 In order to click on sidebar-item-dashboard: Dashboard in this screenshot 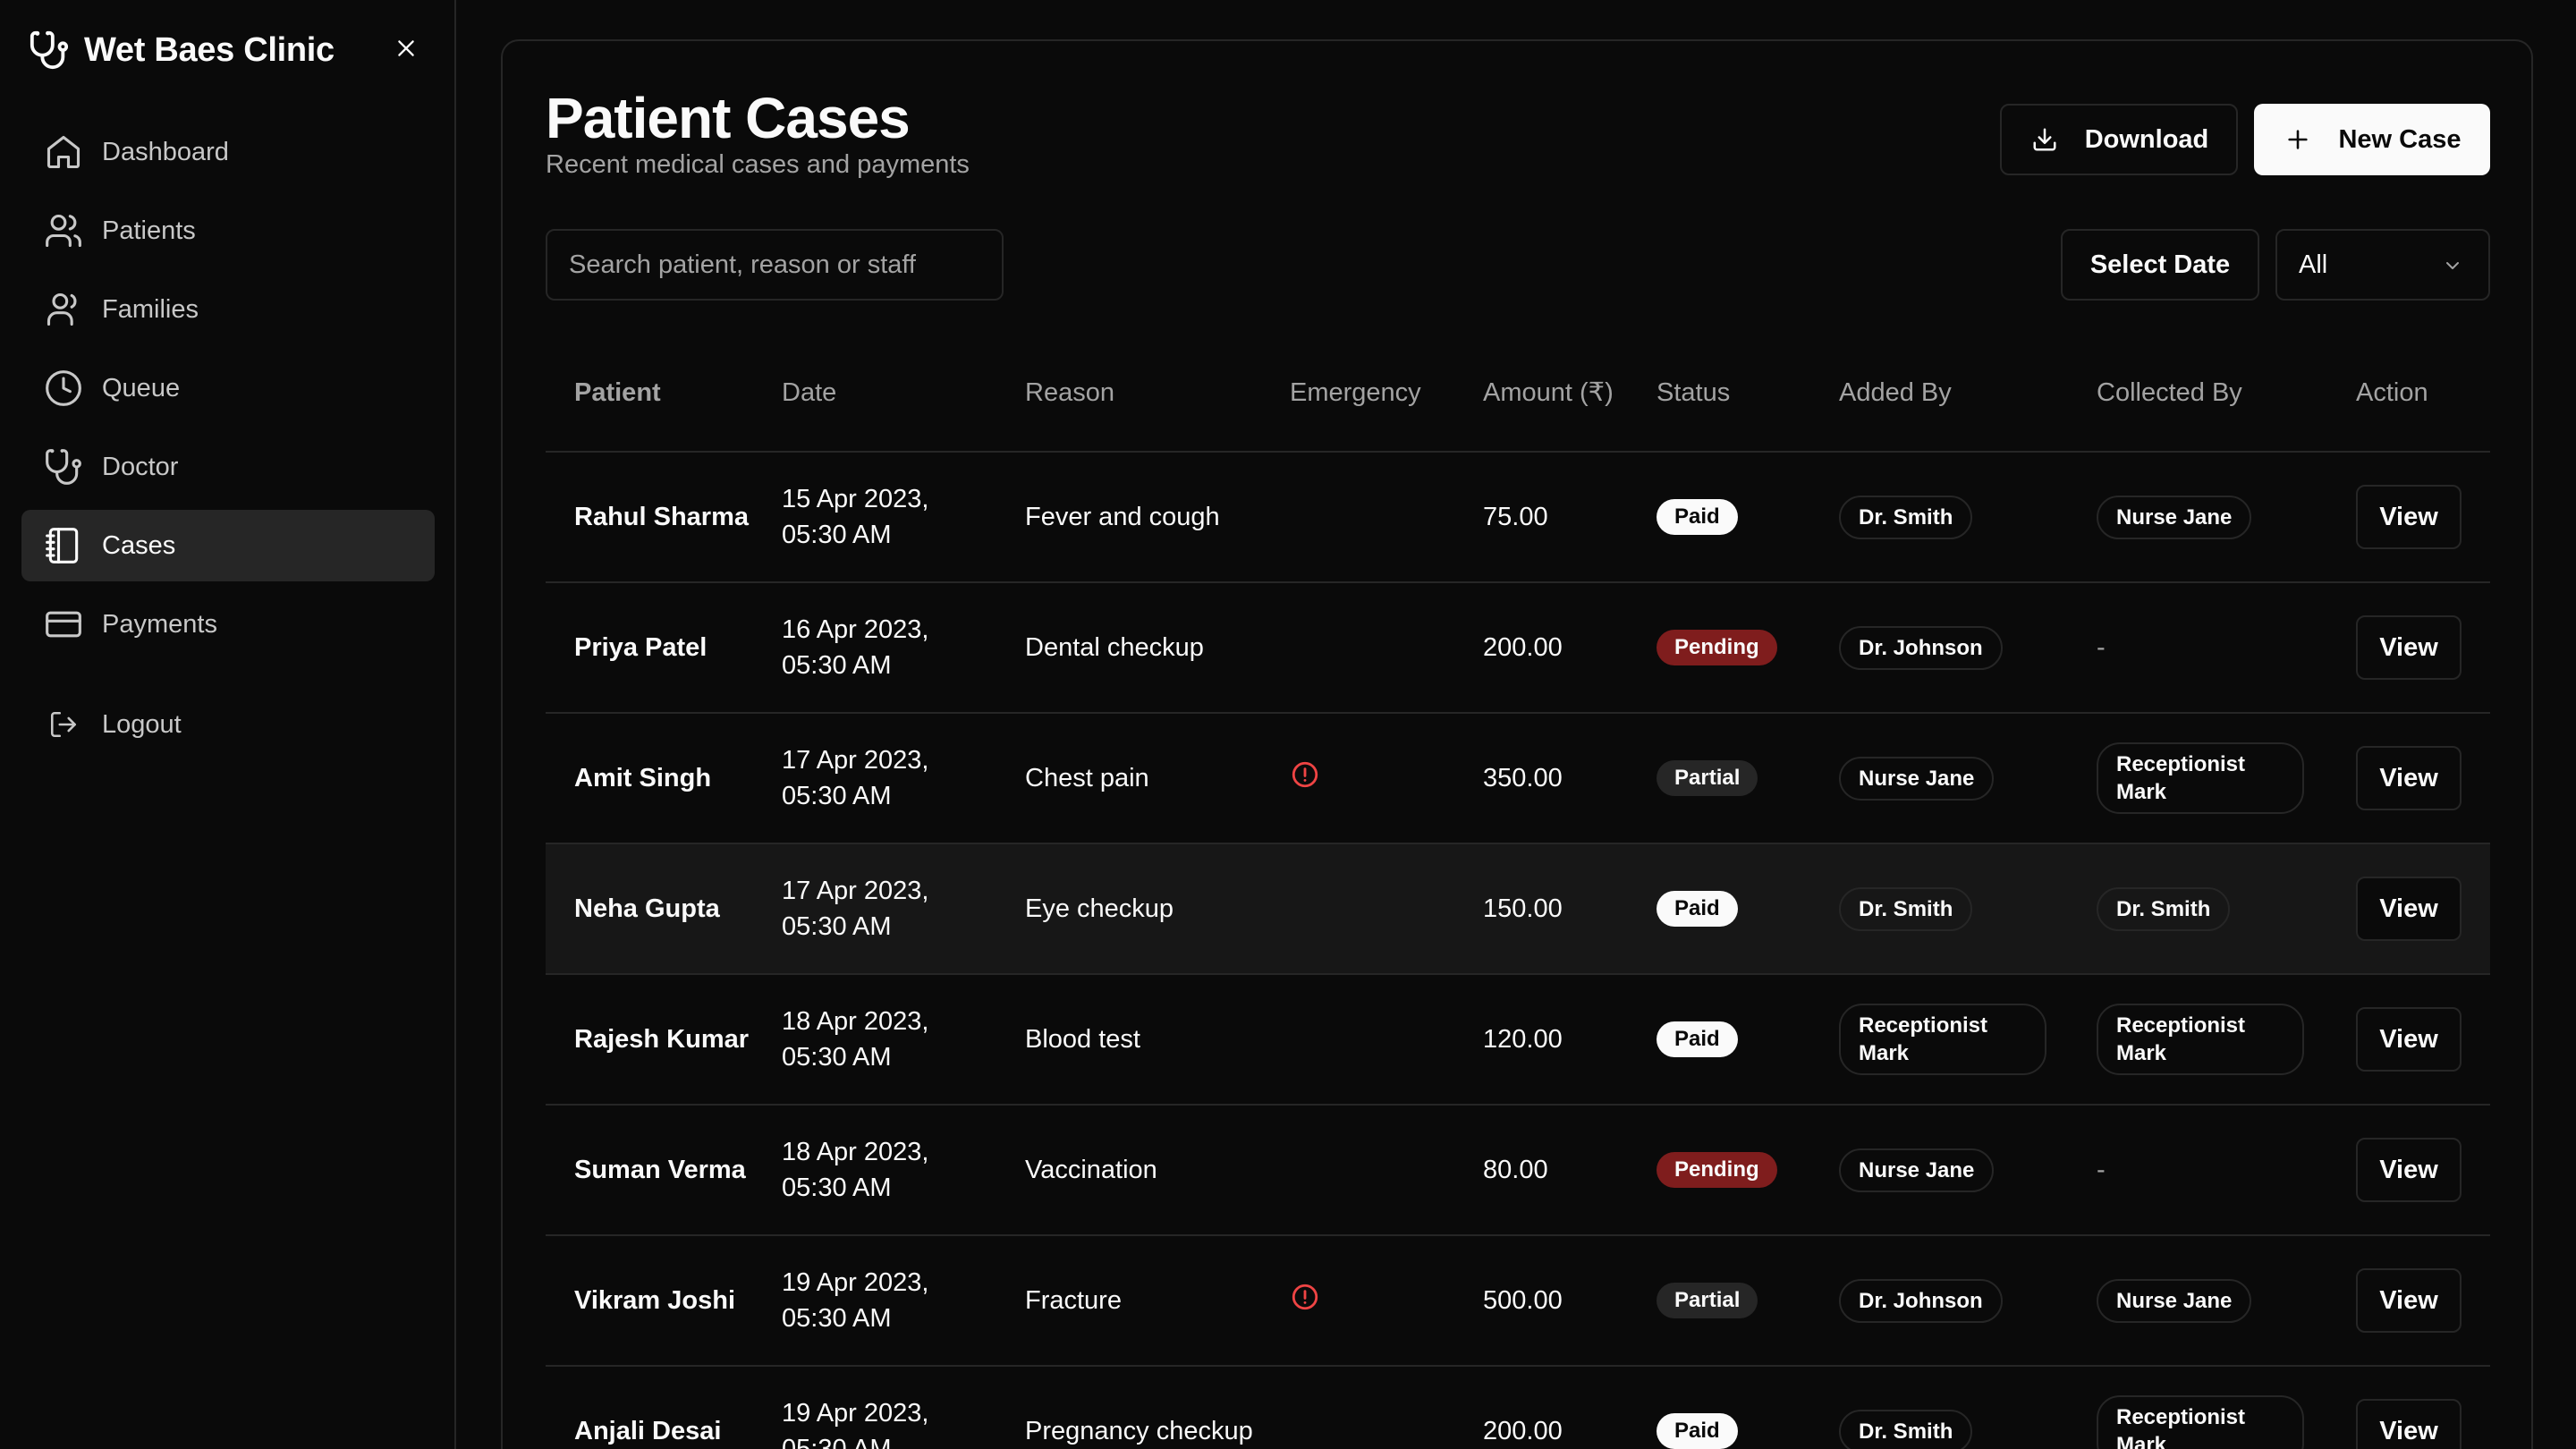, I will do `click(228, 152)`.